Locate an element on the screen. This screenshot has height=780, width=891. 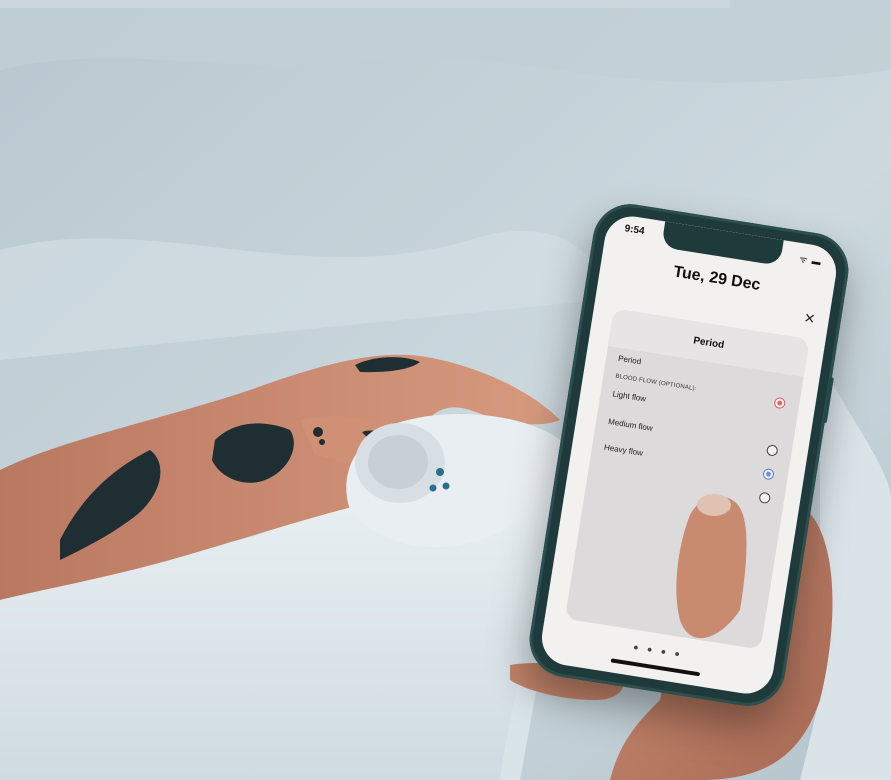
wifi-icon: ᯤ is located at coordinates (804, 259).